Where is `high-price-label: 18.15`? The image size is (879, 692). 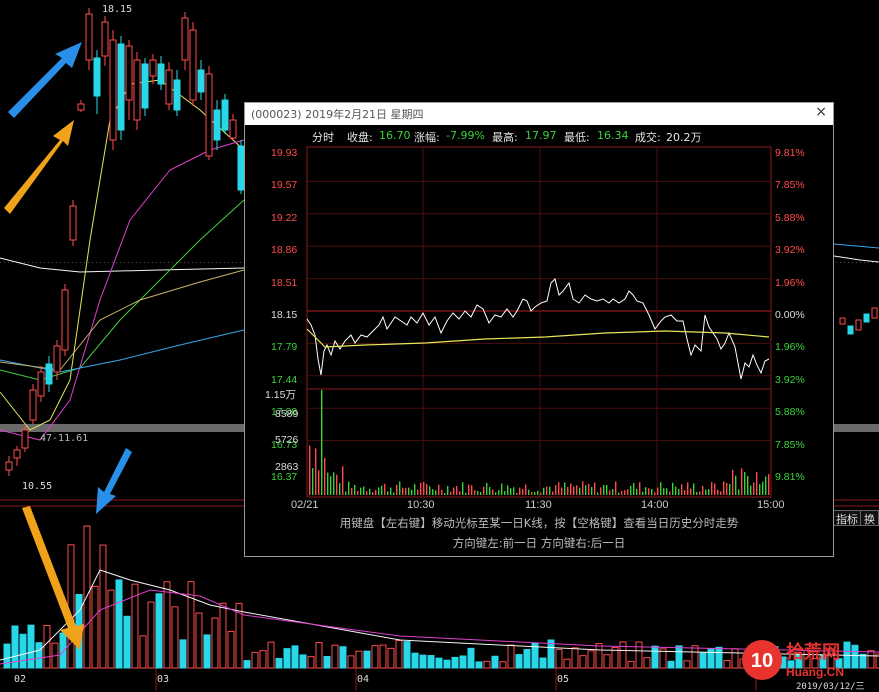
high-price-label: 18.15 is located at coordinates (117, 9).